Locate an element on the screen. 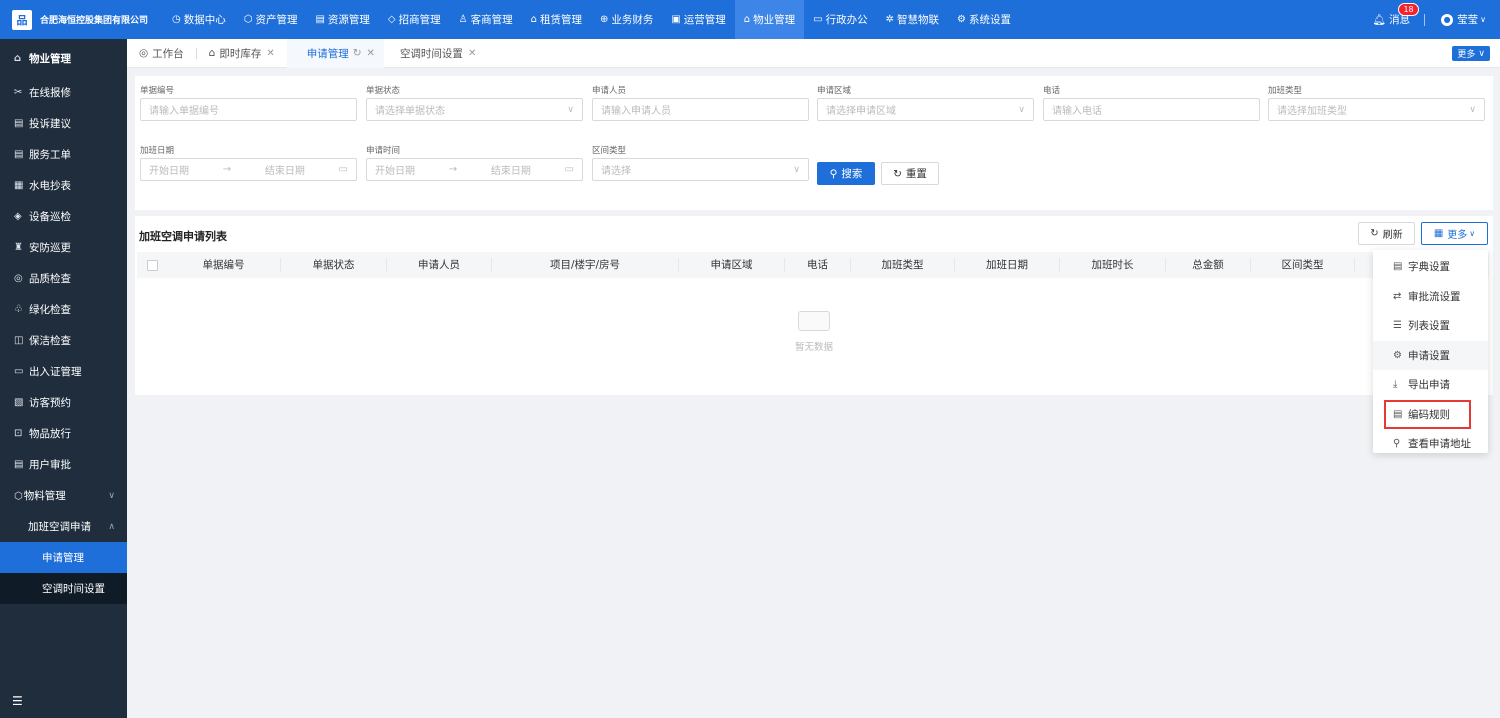  sidebar-item-patrol: ♜ 安防巡更 is located at coordinates (63, 247).